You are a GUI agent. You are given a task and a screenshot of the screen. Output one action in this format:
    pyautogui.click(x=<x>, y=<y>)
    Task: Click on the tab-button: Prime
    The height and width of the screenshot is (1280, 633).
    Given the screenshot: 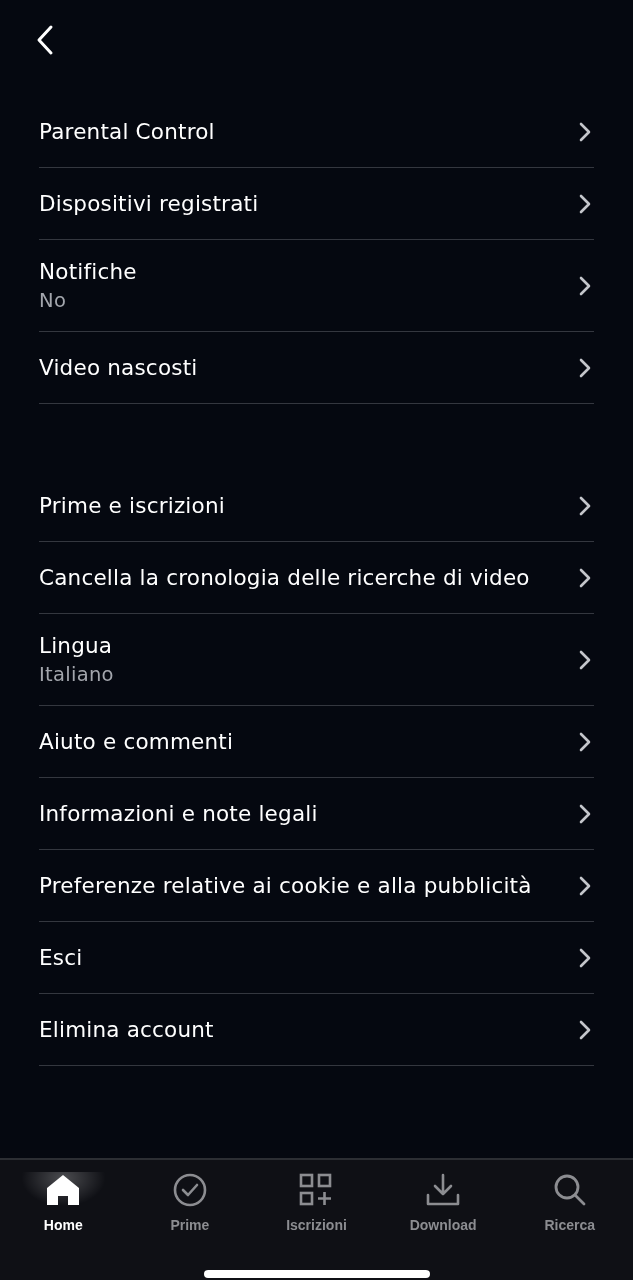 What is the action you would take?
    pyautogui.click(x=190, y=1202)
    